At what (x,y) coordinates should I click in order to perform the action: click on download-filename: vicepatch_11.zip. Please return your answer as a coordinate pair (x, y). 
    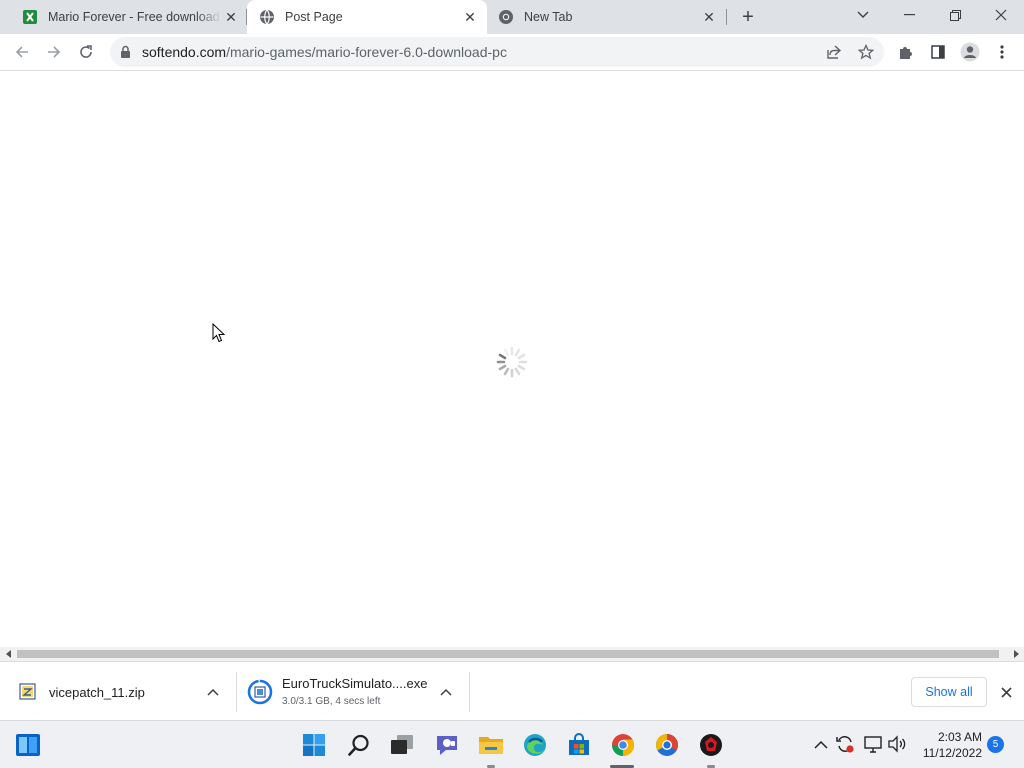
    Looking at the image, I should click on (97, 692).